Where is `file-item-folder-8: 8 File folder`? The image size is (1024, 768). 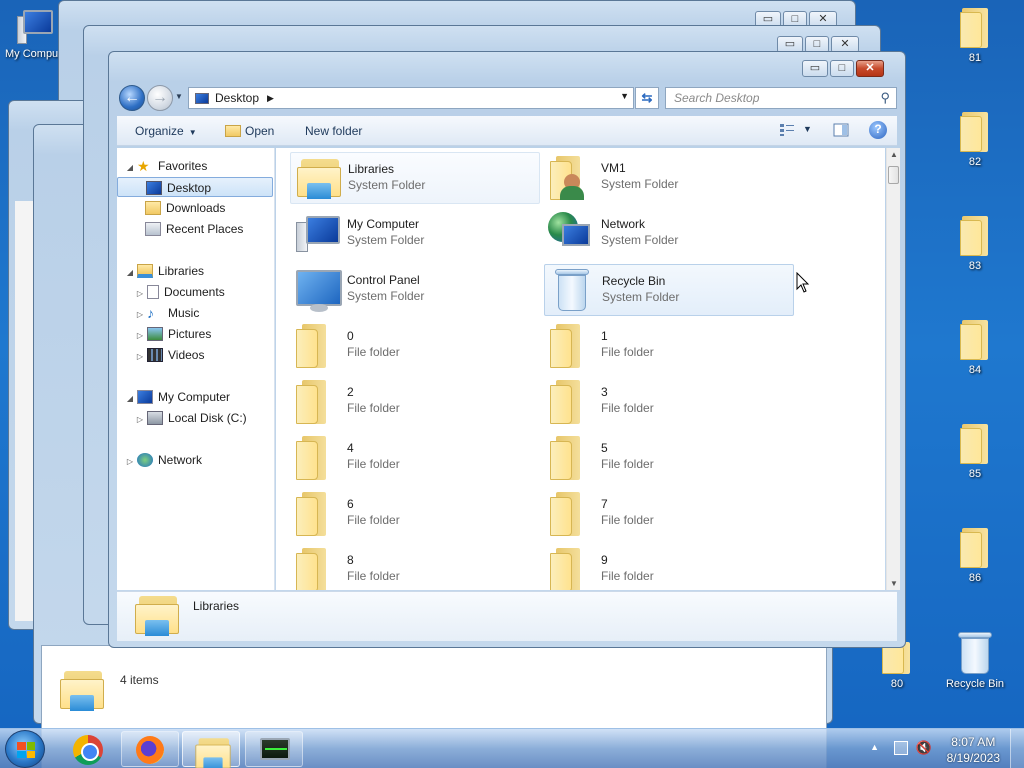 file-item-folder-8: 8 File folder is located at coordinates (415, 567).